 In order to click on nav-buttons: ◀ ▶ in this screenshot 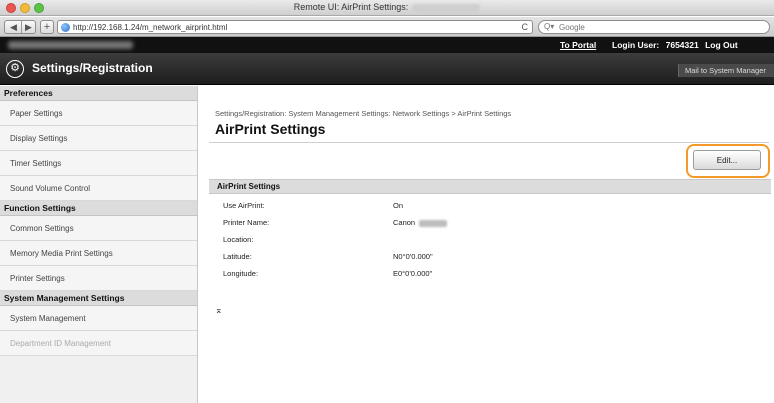, I will do `click(20, 27)`.